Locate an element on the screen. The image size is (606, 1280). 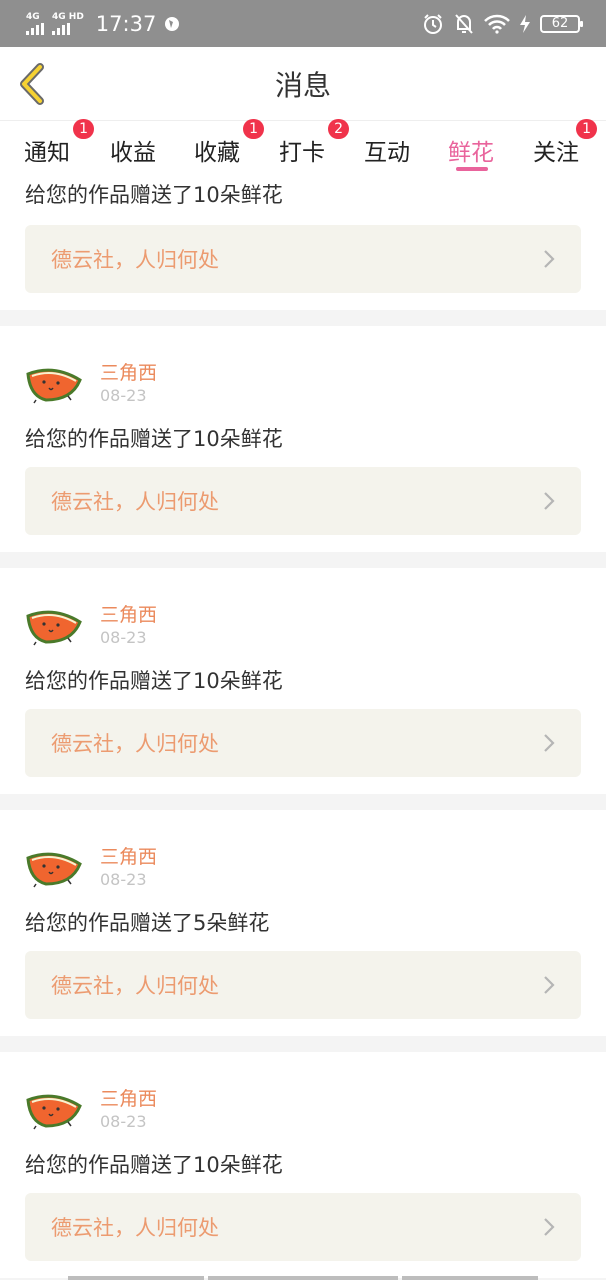
signal-1: 4G is located at coordinates (35, 23).